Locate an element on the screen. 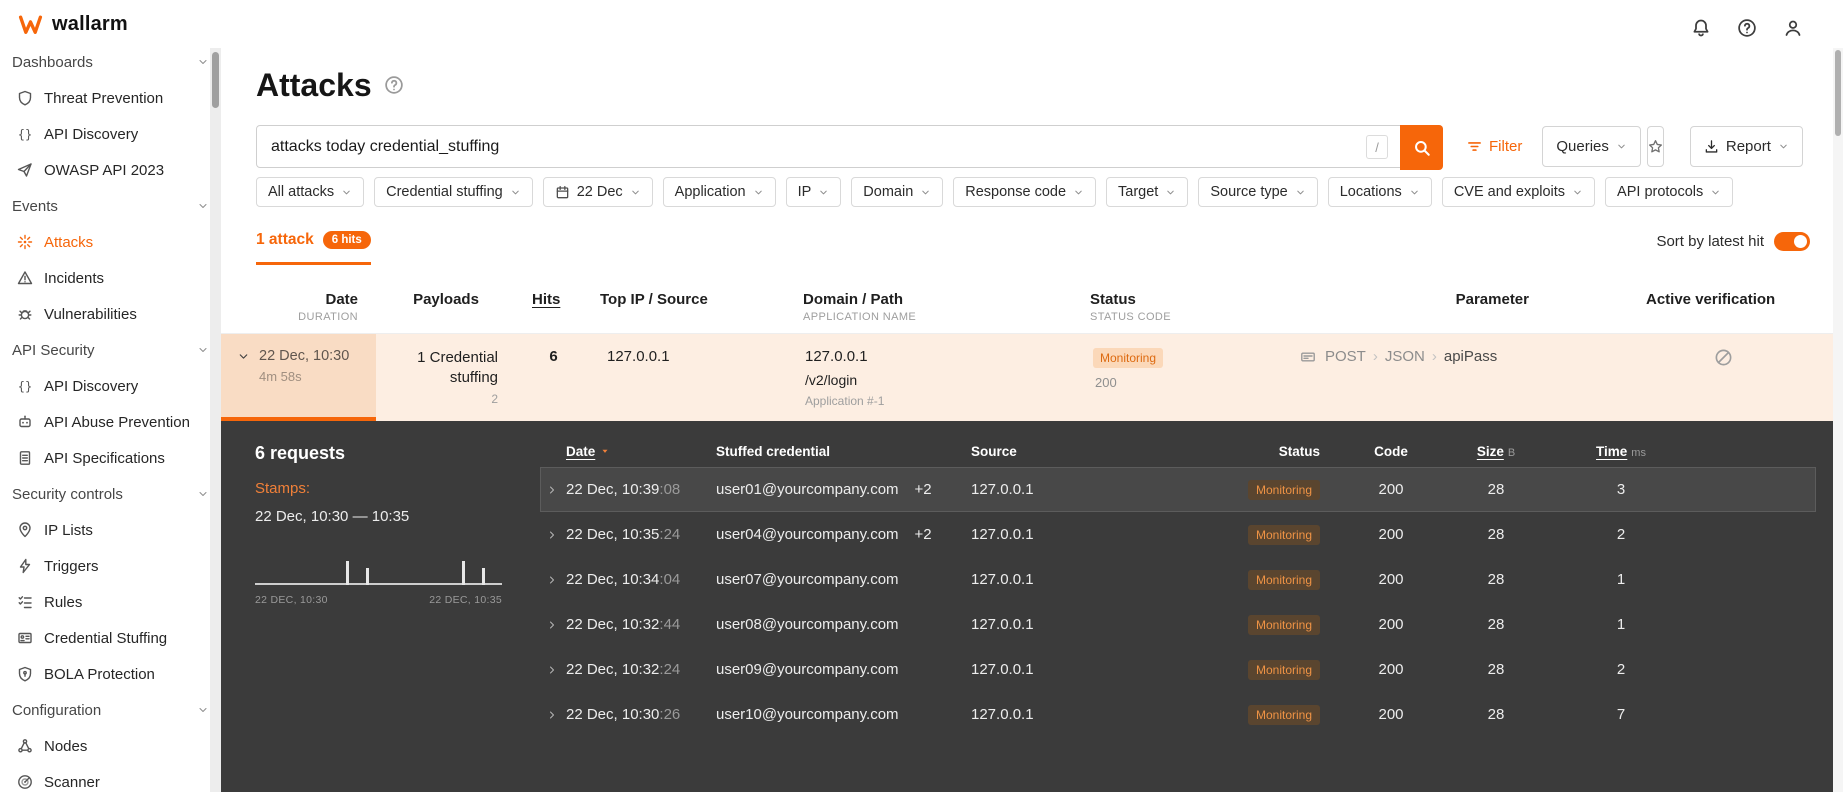 Image resolution: width=1843 pixels, height=792 pixels. sidebar-item: OWASP API 2023 is located at coordinates (110, 170).